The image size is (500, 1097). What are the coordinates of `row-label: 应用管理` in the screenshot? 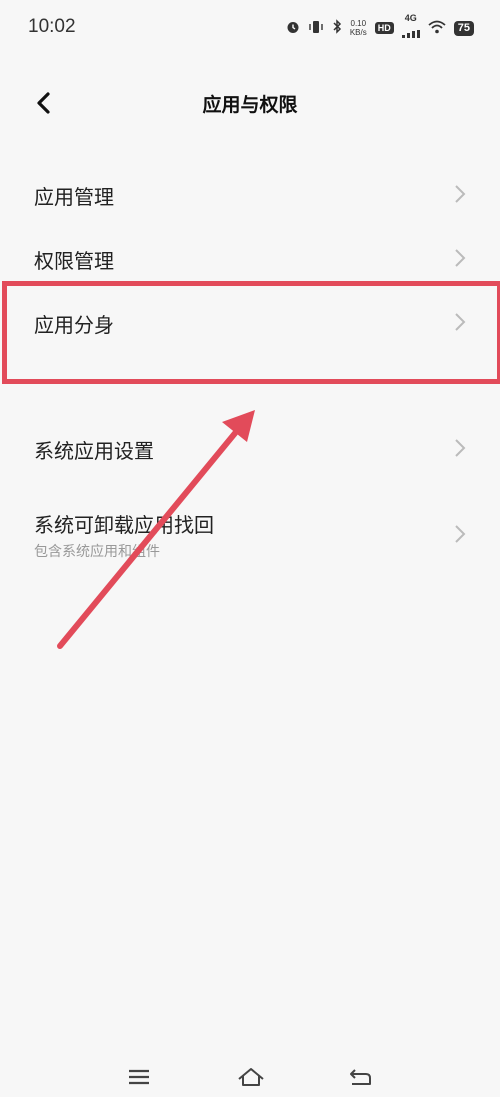 It's located at (74, 197).